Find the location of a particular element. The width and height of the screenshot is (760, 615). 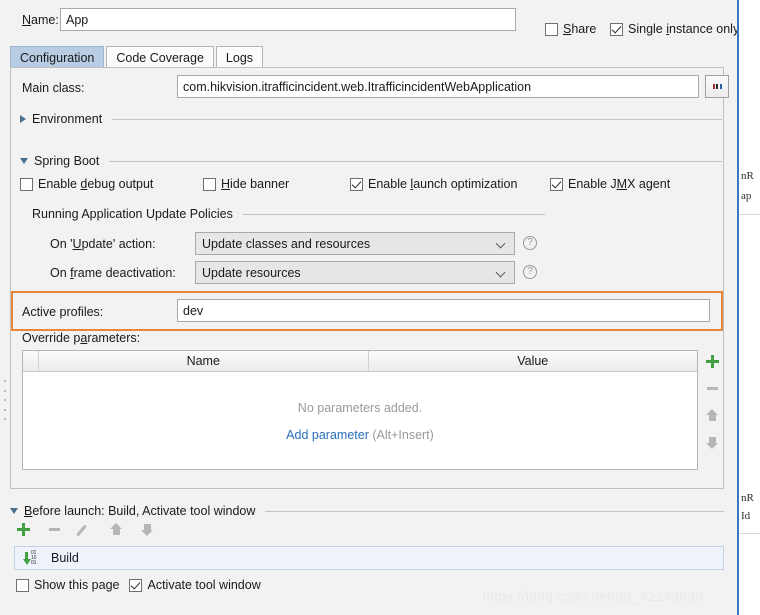

override-parameters-label: Override parameters: is located at coordinates (81, 338).